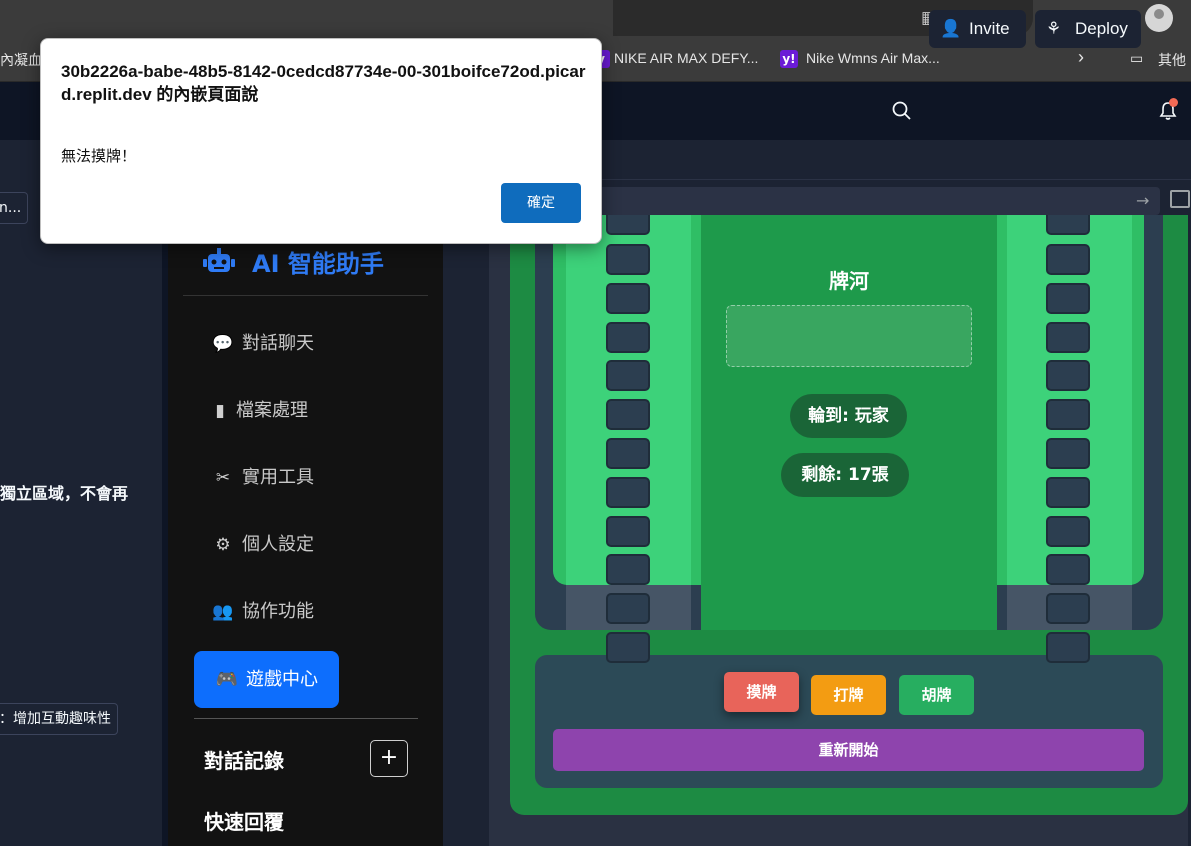 Image resolution: width=1191 pixels, height=846 pixels. Describe the element at coordinates (278, 544) in the screenshot. I see `sidebar-item-label: 個人設定` at that location.